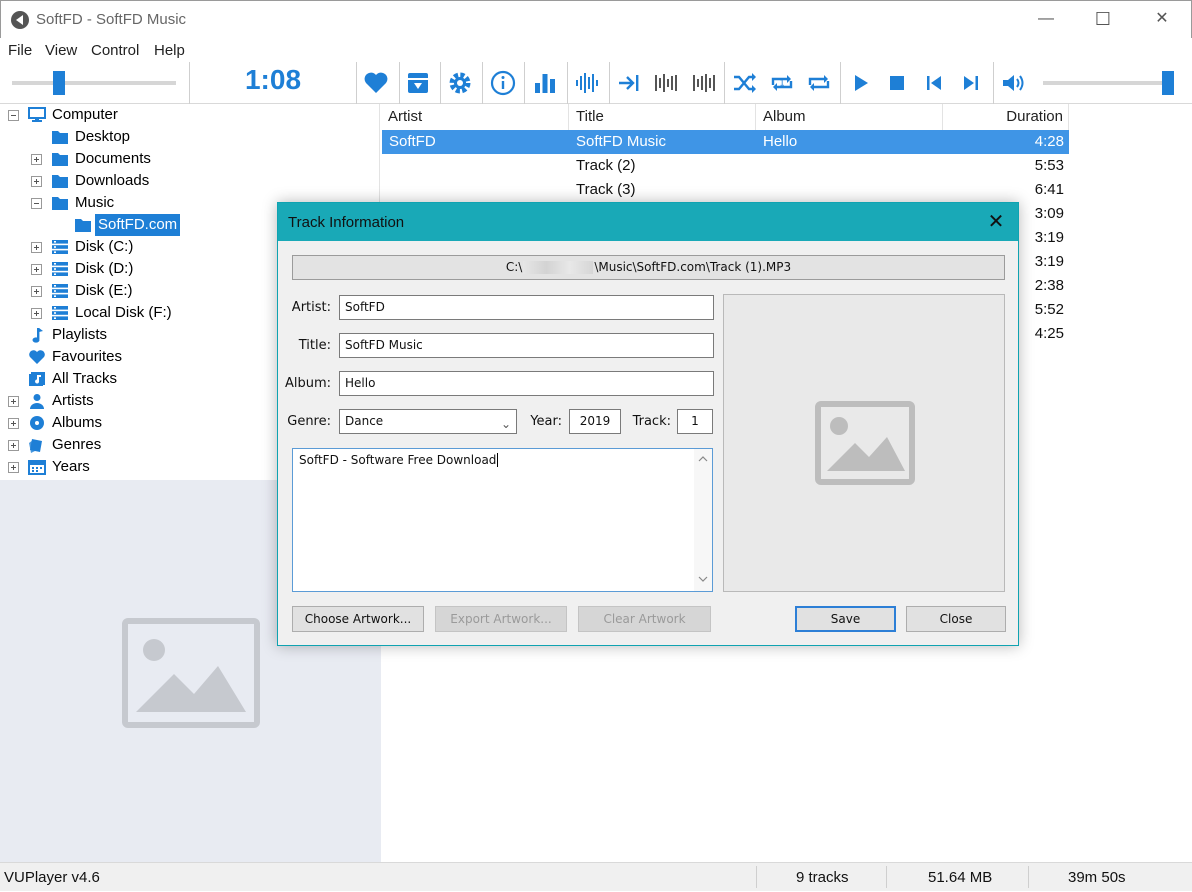  What do you see at coordinates (971, 83) in the screenshot?
I see `next-button` at bounding box center [971, 83].